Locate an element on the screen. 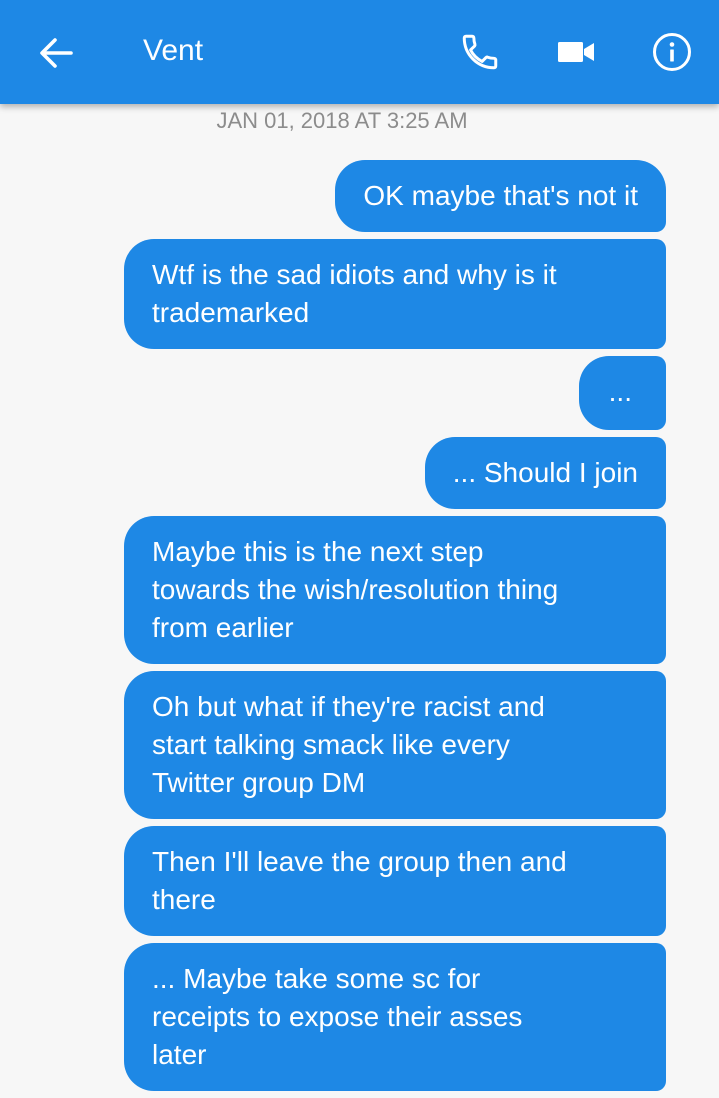 This screenshot has width=719, height=1098. video-camera-icon is located at coordinates (576, 52).